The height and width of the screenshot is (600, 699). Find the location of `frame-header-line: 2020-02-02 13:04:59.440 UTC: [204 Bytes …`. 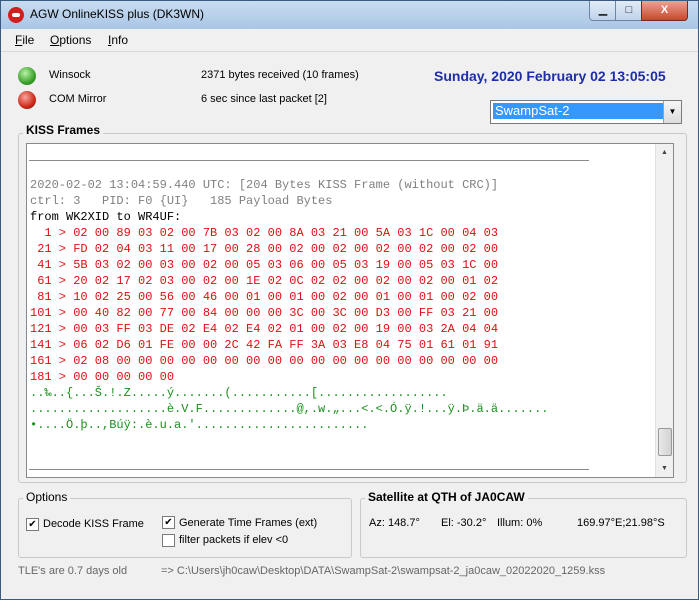

frame-header-line: 2020-02-02 13:04:59.440 UTC: [204 Bytes … is located at coordinates (264, 185).